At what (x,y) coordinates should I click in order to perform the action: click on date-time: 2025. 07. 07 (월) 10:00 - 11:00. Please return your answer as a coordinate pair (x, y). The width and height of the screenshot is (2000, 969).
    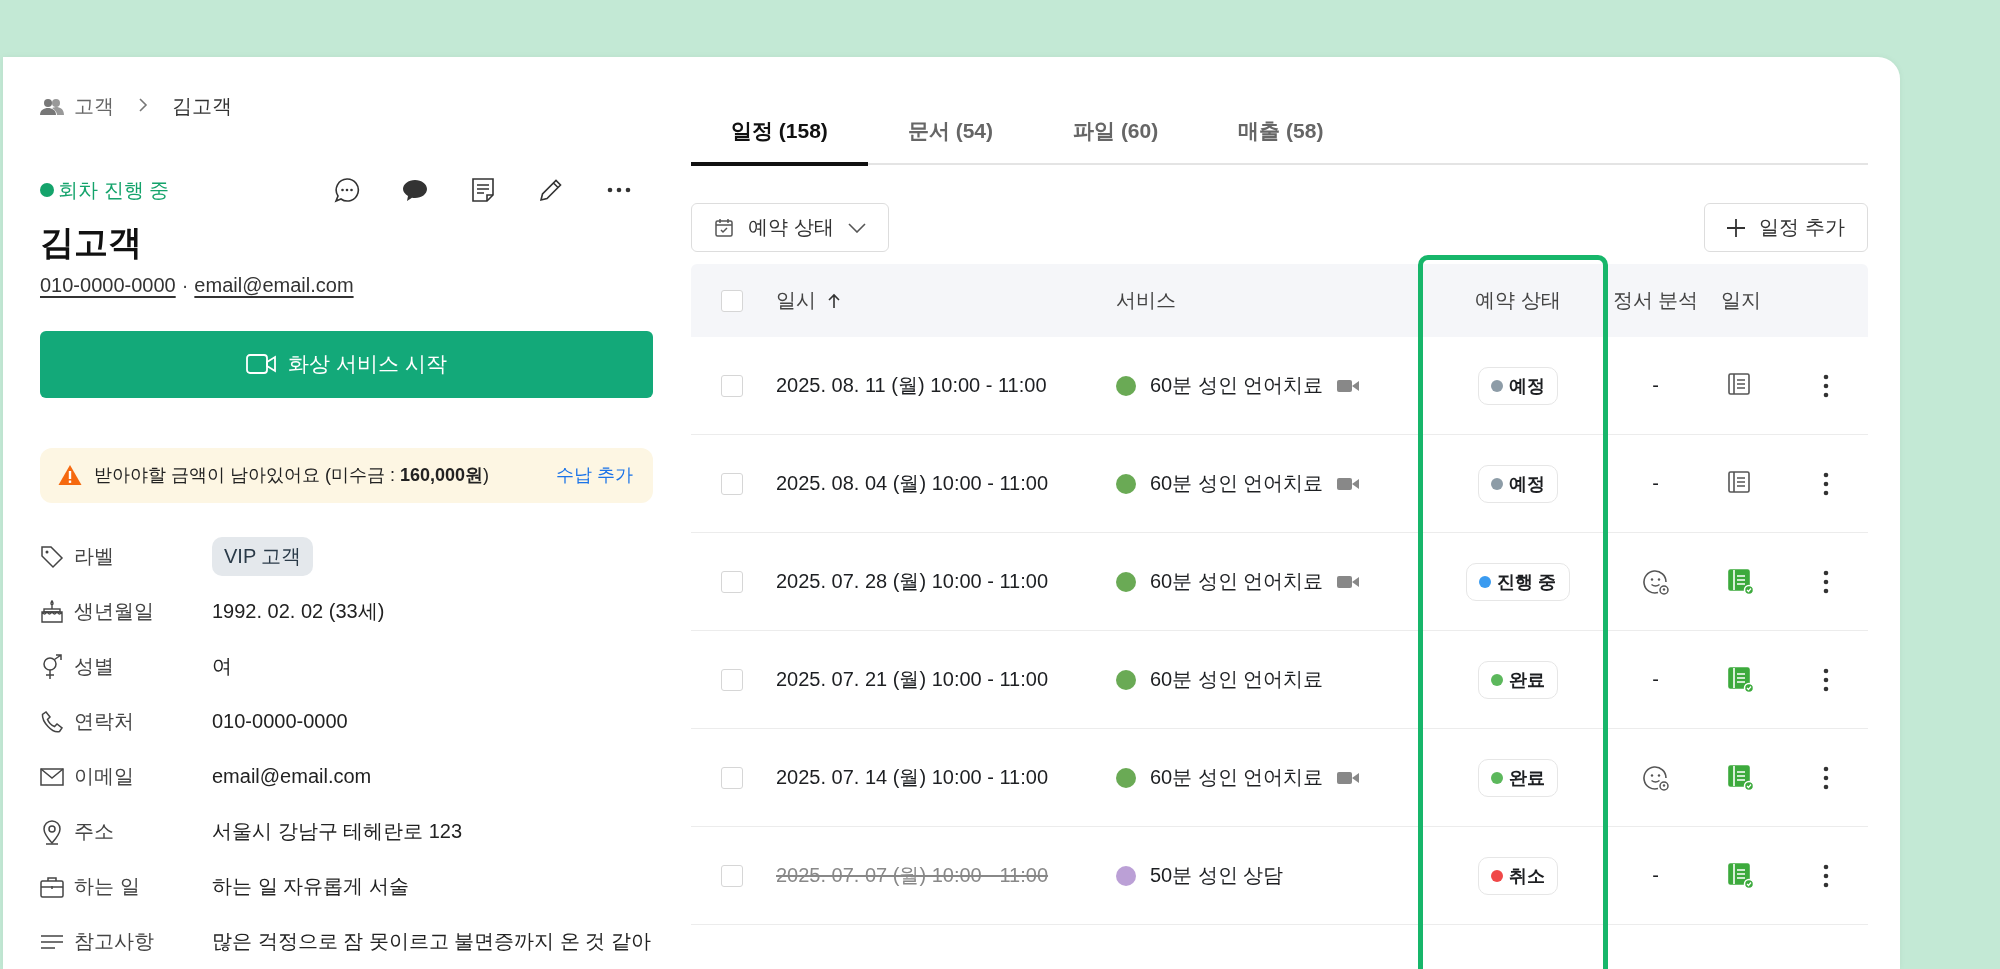
    Looking at the image, I should click on (912, 875).